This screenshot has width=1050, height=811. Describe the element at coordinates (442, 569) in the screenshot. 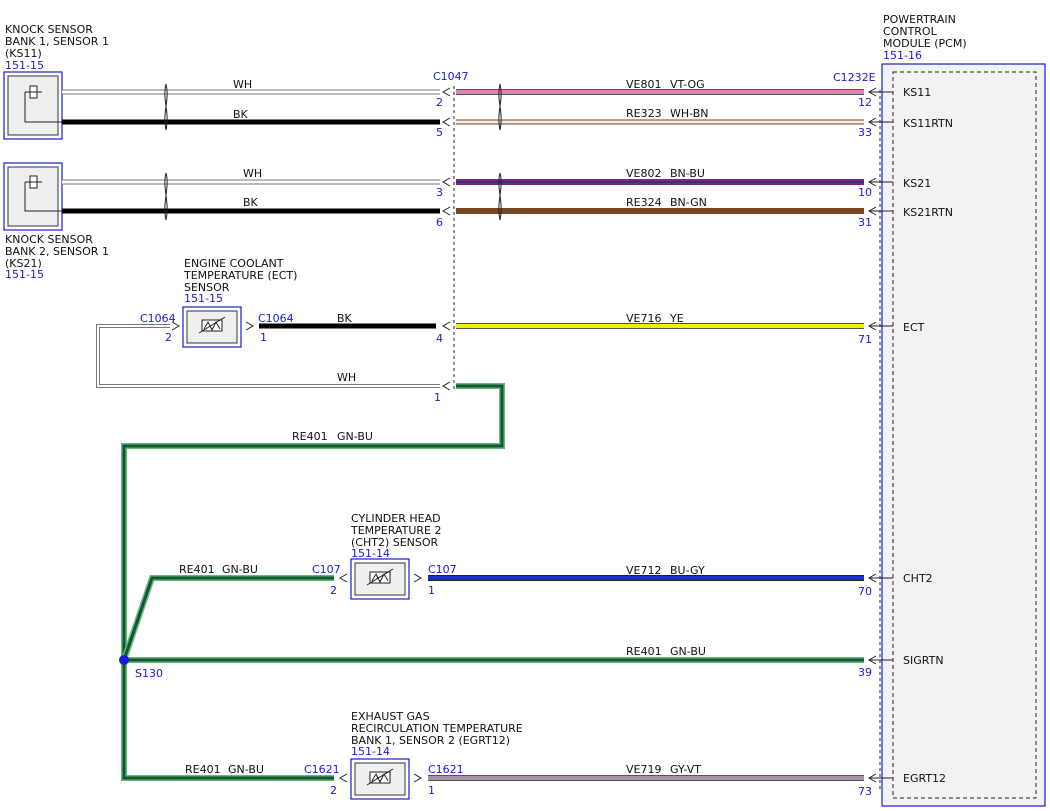

I see `cht2-conn-right: C107` at that location.